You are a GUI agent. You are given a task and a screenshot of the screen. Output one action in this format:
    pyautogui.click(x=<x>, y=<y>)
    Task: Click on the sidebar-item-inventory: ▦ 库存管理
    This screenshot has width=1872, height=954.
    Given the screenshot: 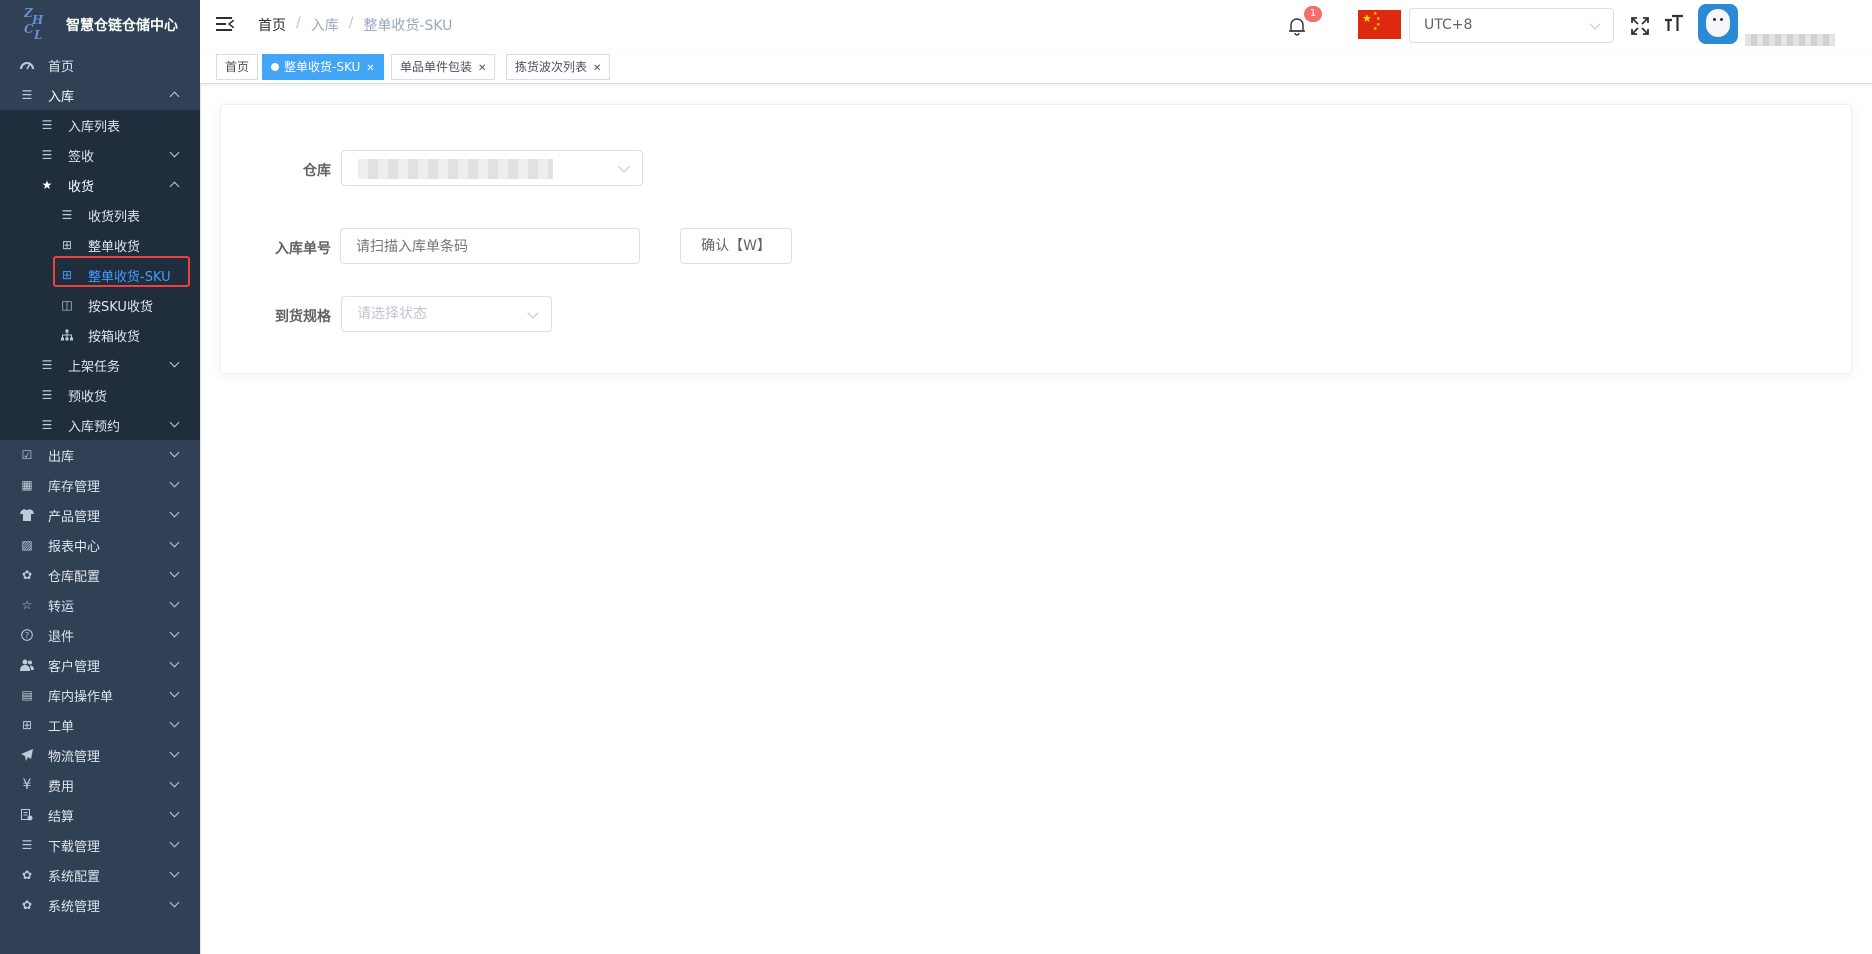 What is the action you would take?
    pyautogui.click(x=100, y=485)
    